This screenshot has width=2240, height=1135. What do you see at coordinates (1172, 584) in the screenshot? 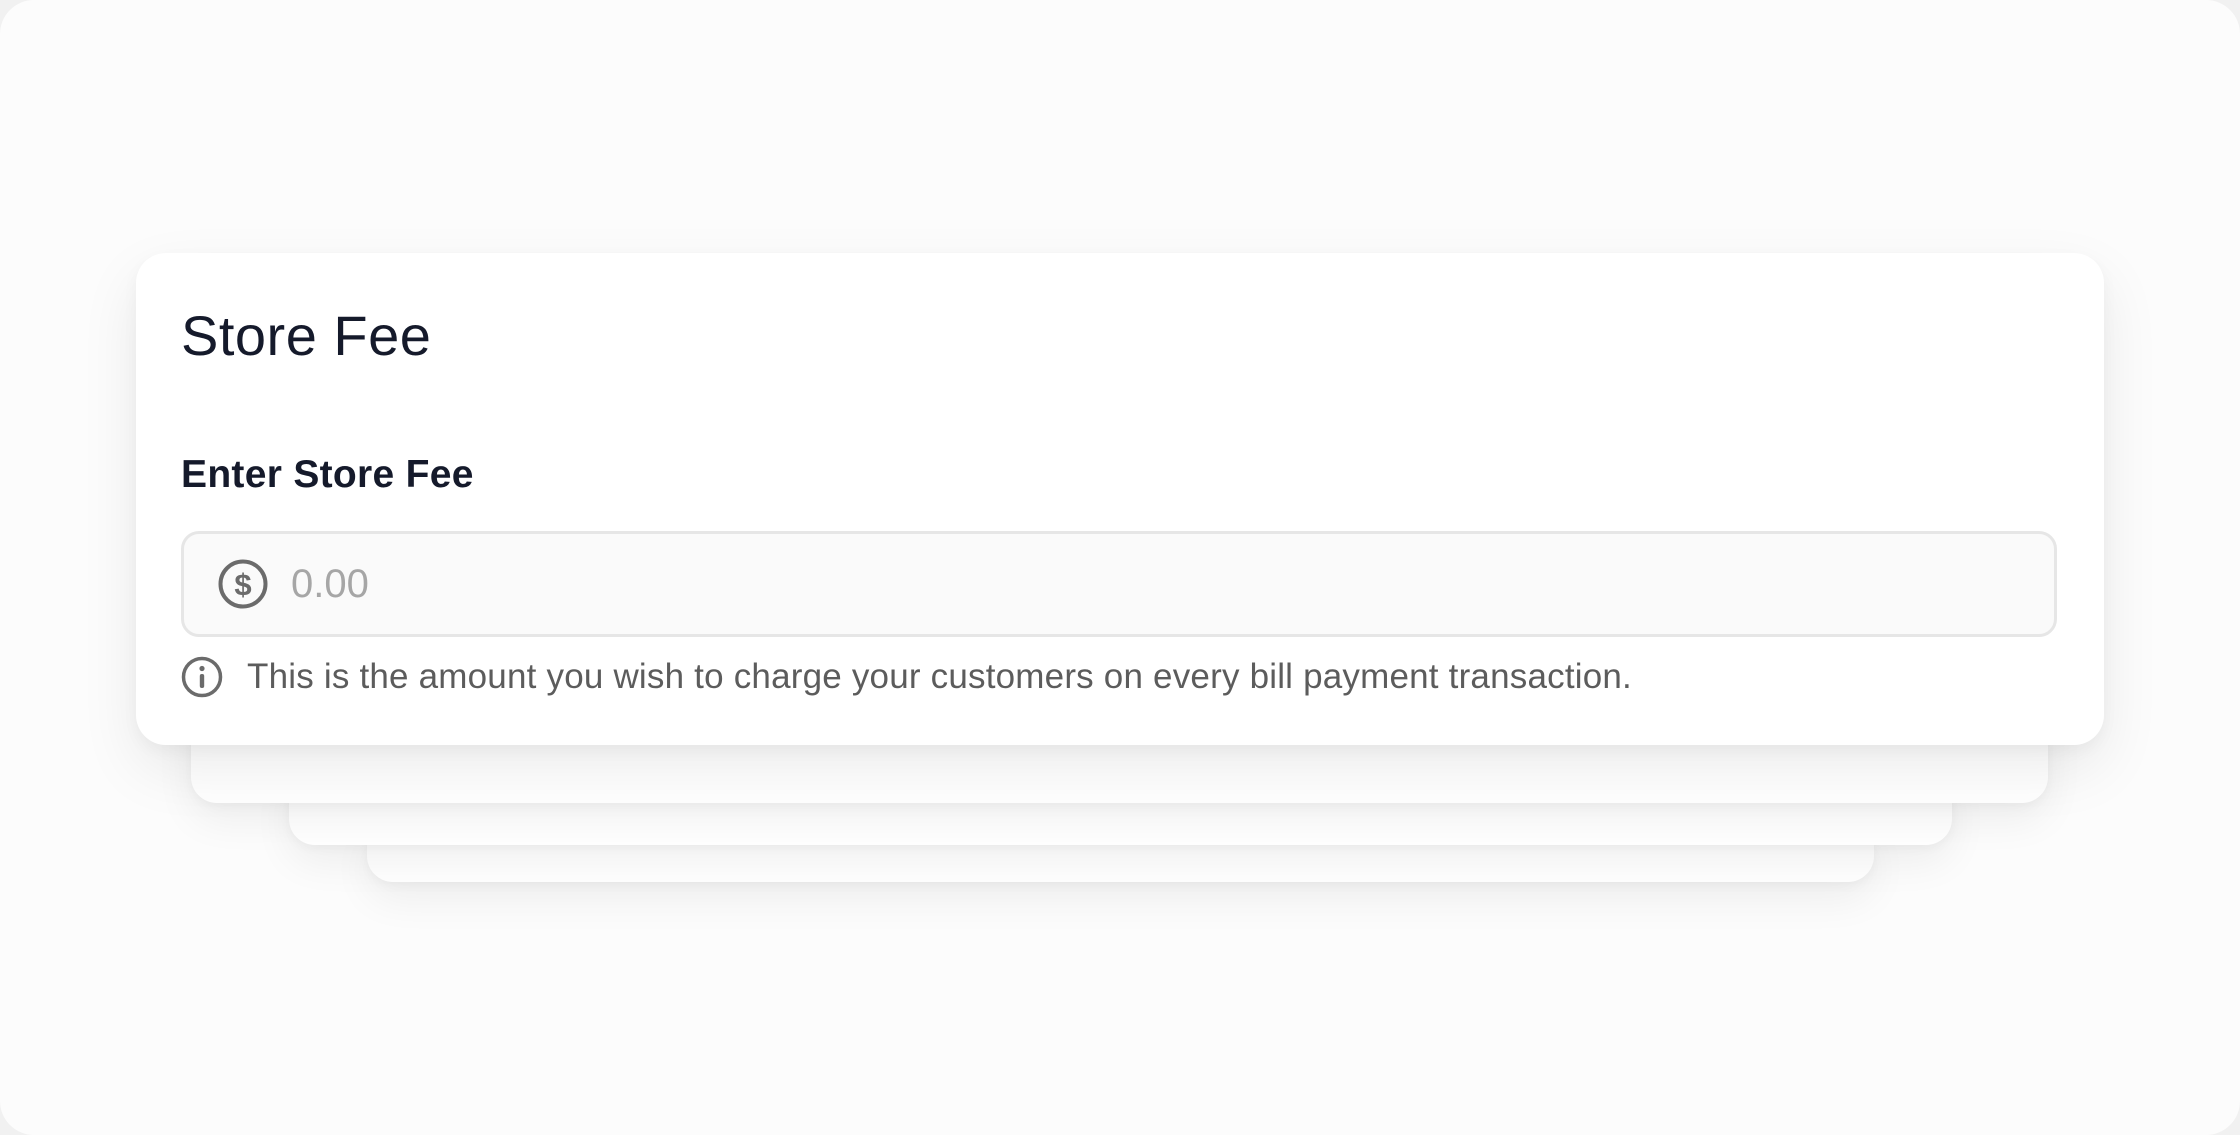
I see `store-fee-input` at bounding box center [1172, 584].